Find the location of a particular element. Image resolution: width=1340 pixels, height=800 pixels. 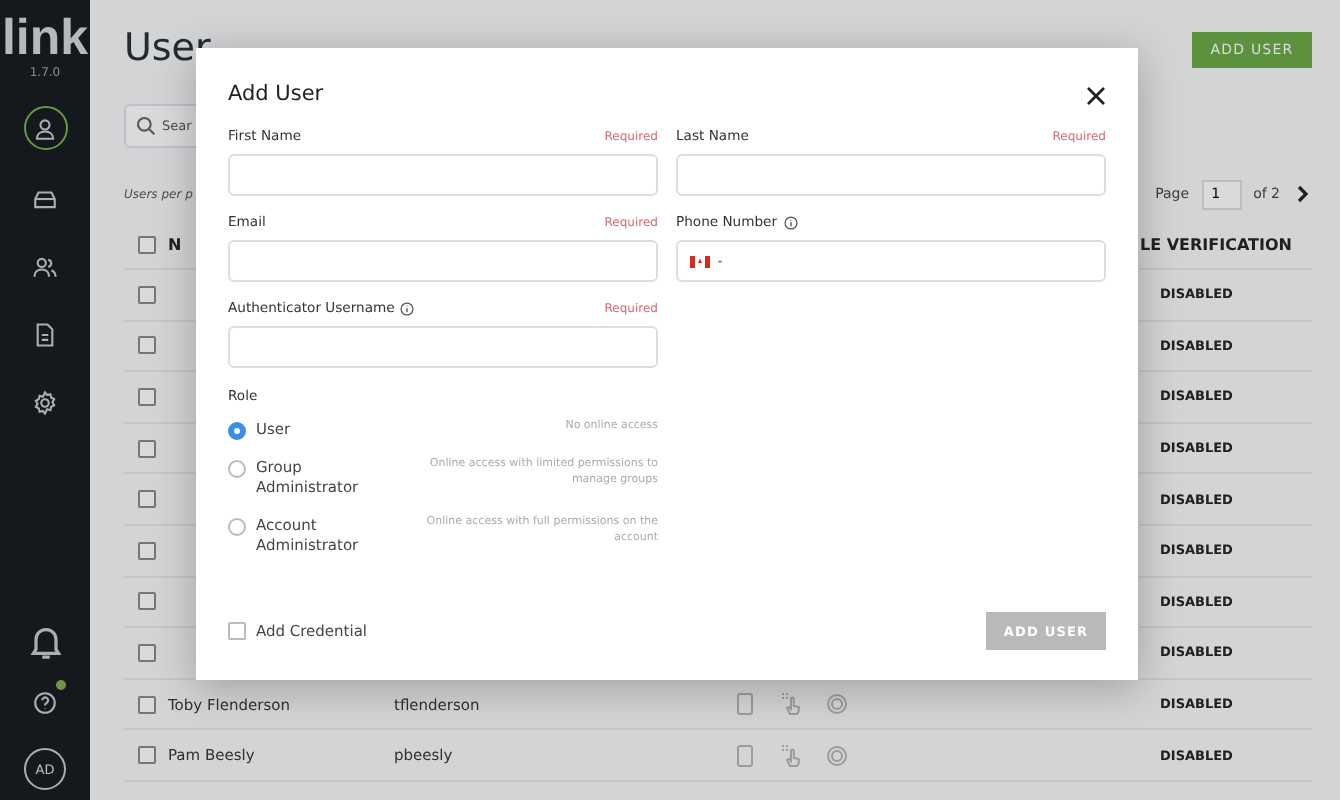

flag-icon is located at coordinates (700, 261).